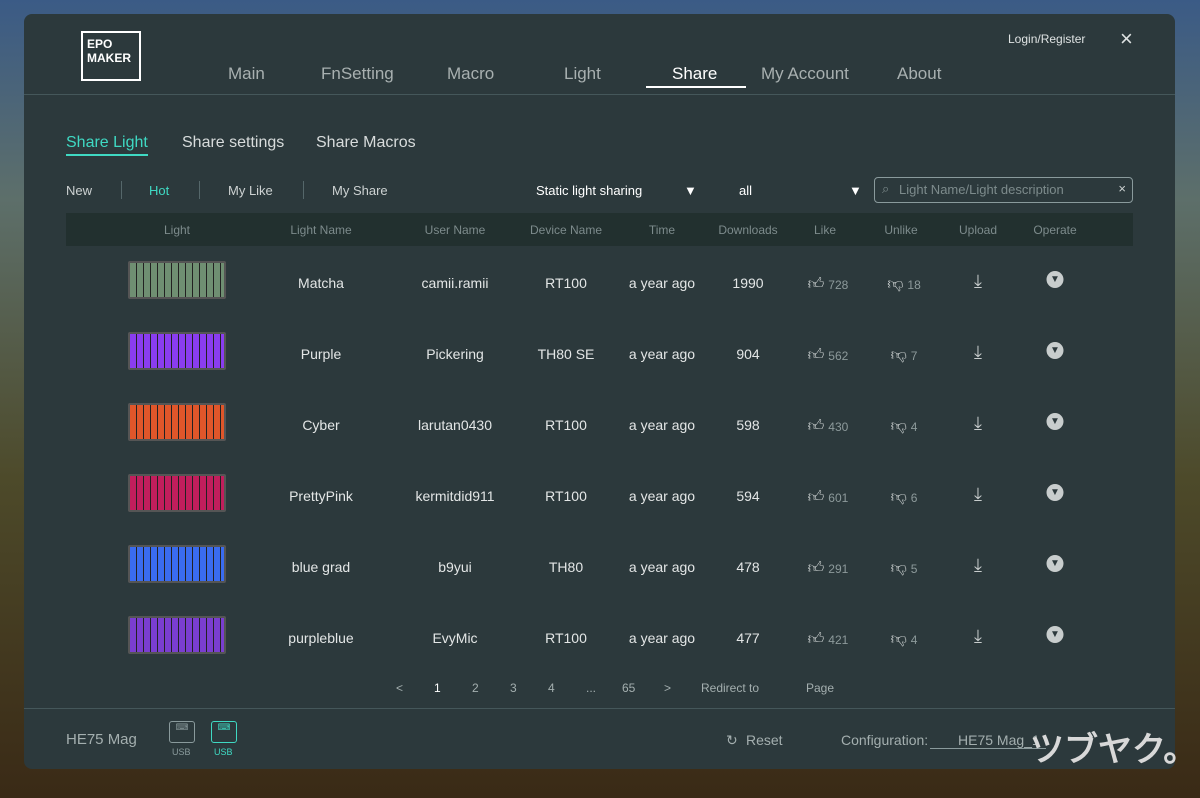 This screenshot has height=798, width=1200. What do you see at coordinates (730, 688) in the screenshot?
I see `redirect-label: Redirect to` at bounding box center [730, 688].